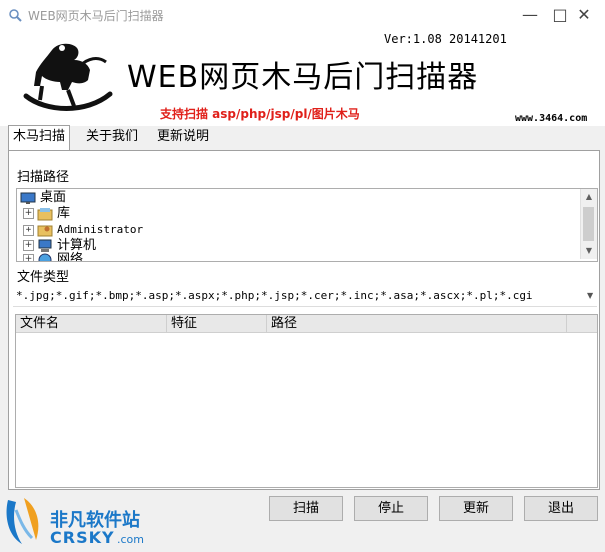 Image resolution: width=605 pixels, height=552 pixels. I want to click on tree-item-label: 网络, so click(70, 257).